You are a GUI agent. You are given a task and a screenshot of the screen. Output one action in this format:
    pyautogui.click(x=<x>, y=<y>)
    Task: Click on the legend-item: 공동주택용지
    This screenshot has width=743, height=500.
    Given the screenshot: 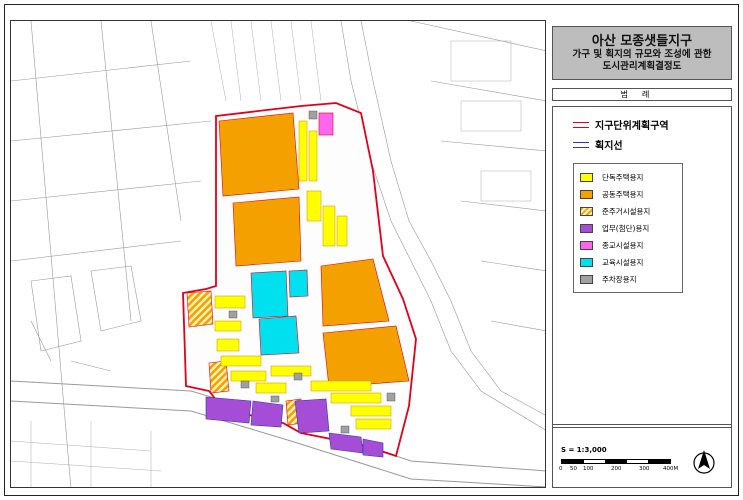 What is the action you would take?
    pyautogui.click(x=611, y=194)
    